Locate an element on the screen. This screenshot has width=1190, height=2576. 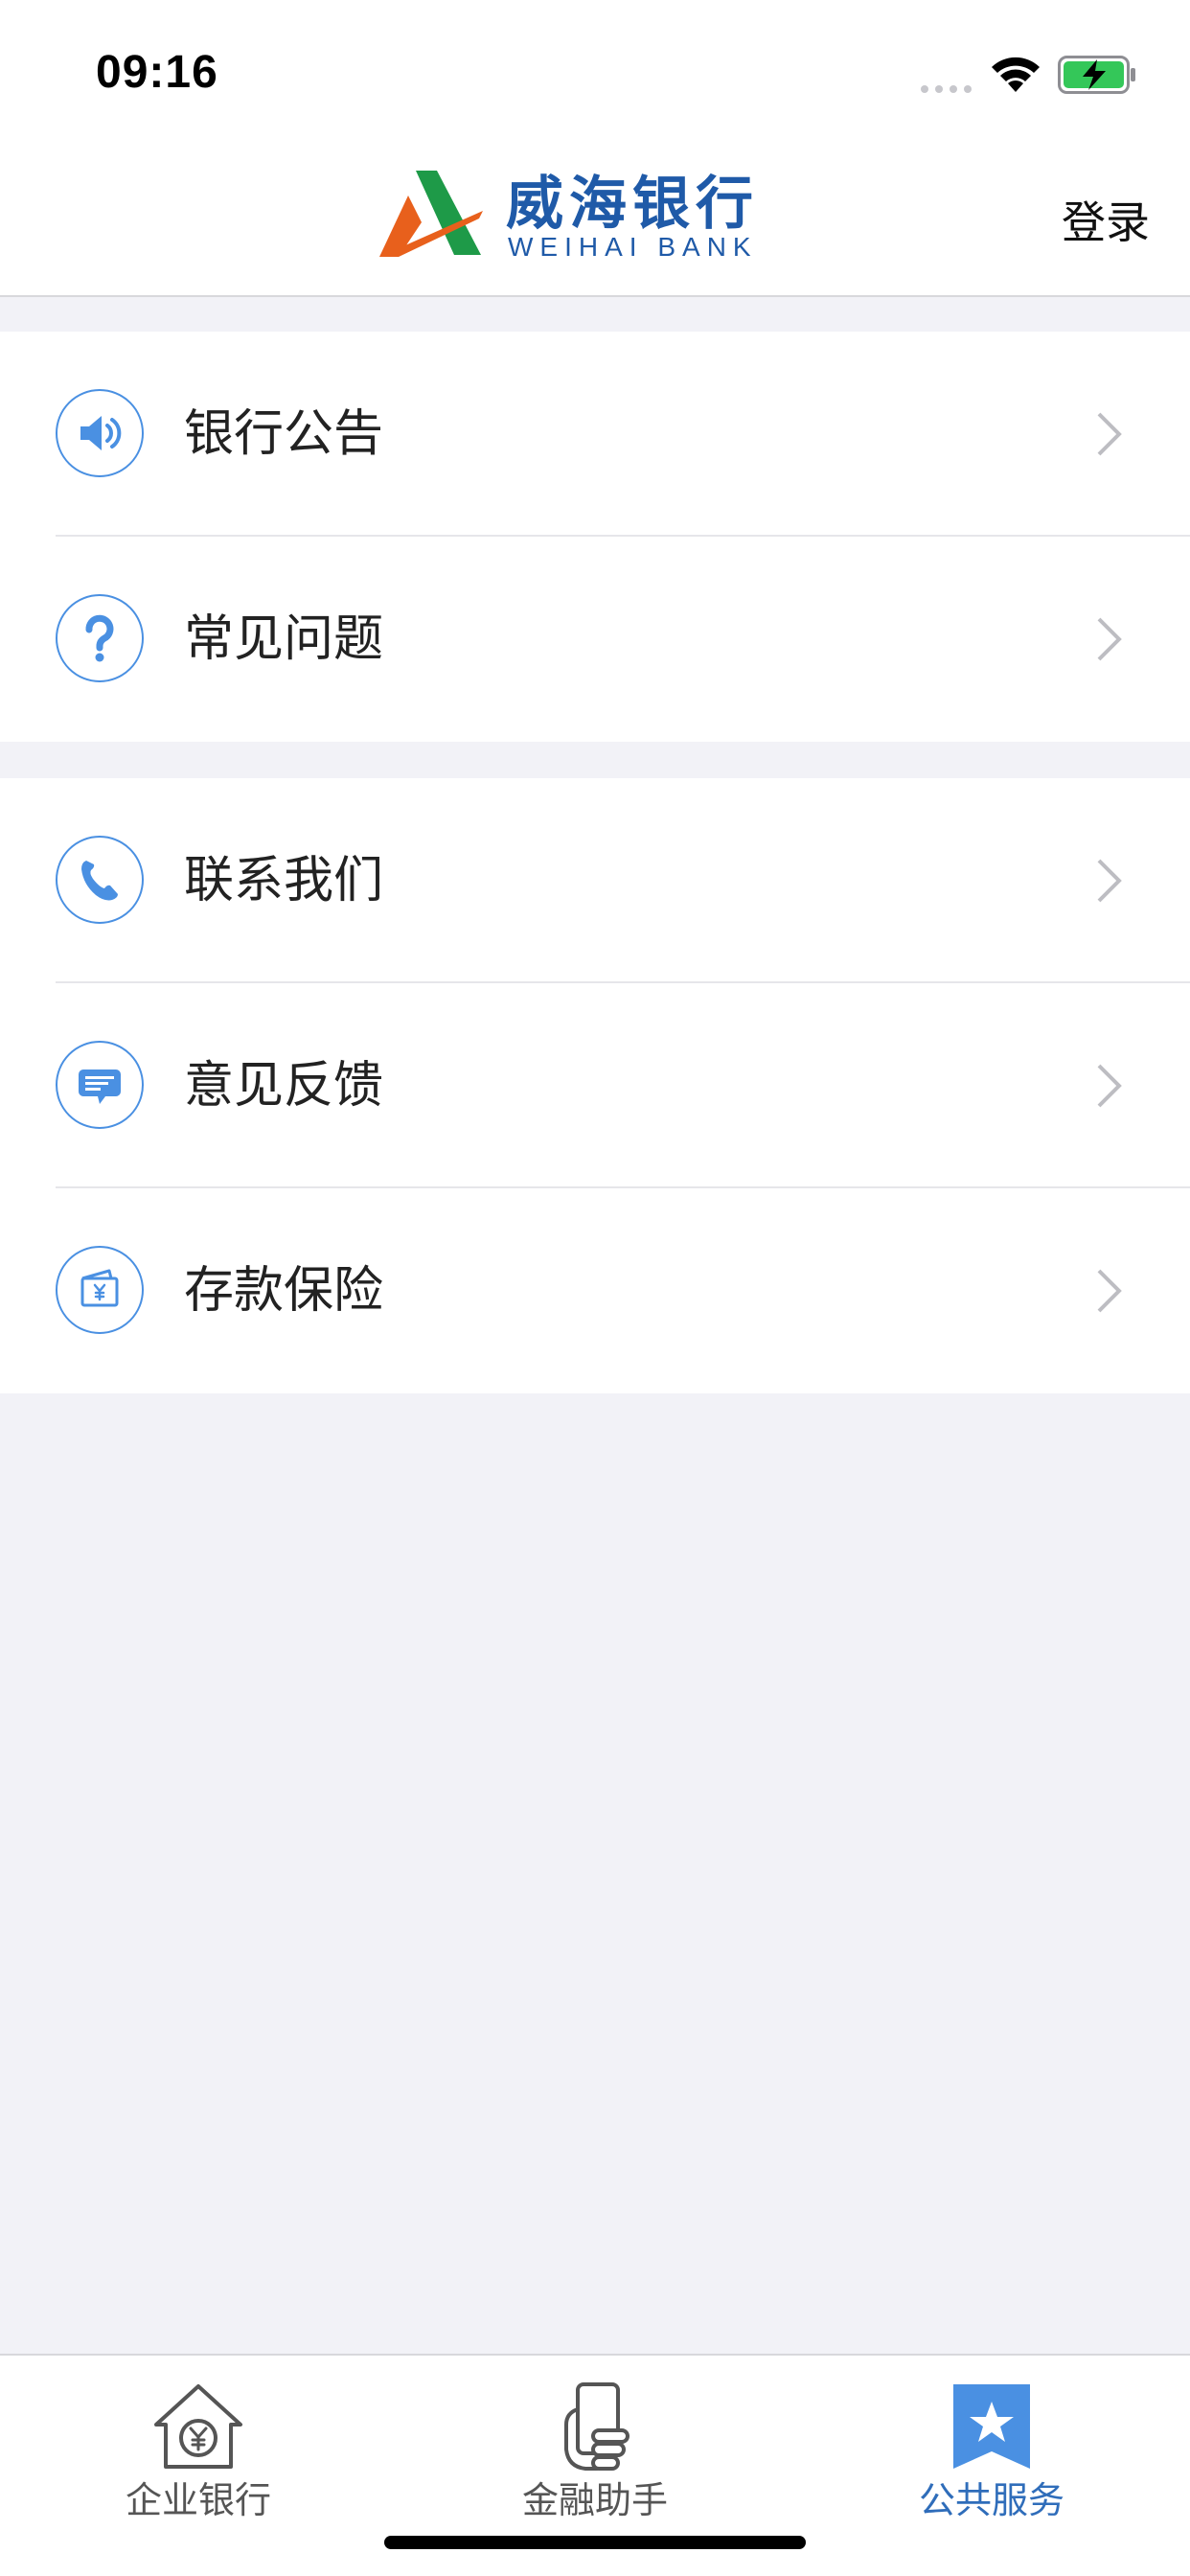
phone-hand-icon is located at coordinates (596, 2426).